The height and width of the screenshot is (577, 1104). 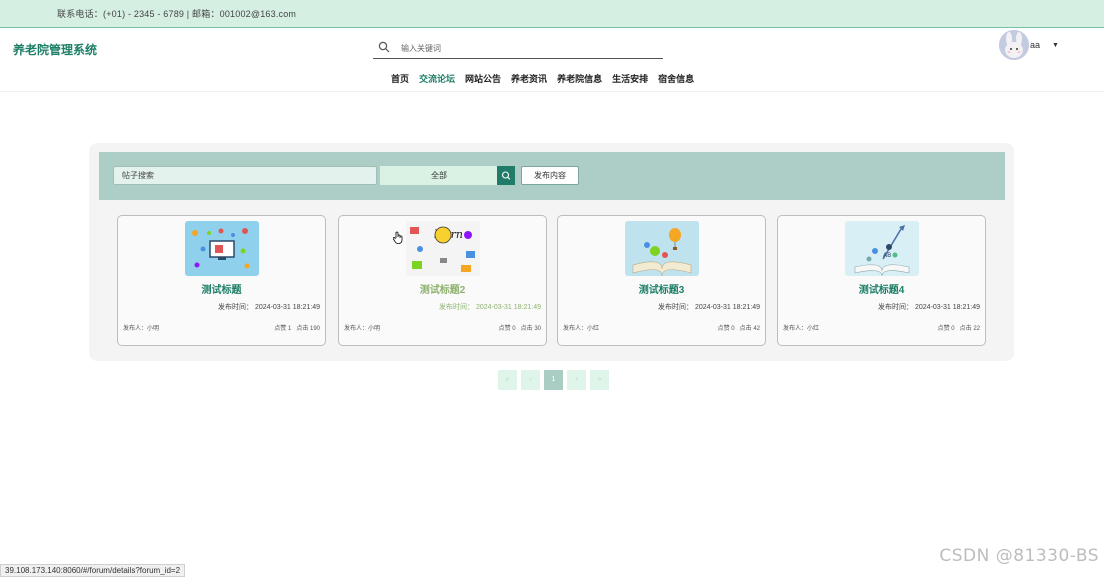 I want to click on card-title: 测试标题, so click(x=221, y=288).